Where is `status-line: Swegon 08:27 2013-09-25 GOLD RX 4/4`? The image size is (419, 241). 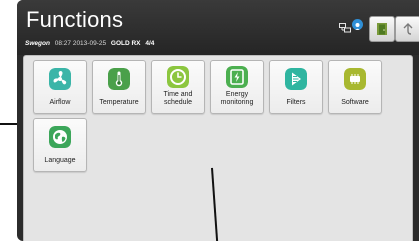 status-line: Swegon 08:27 2013-09-25 GOLD RX 4/4 is located at coordinates (89, 43).